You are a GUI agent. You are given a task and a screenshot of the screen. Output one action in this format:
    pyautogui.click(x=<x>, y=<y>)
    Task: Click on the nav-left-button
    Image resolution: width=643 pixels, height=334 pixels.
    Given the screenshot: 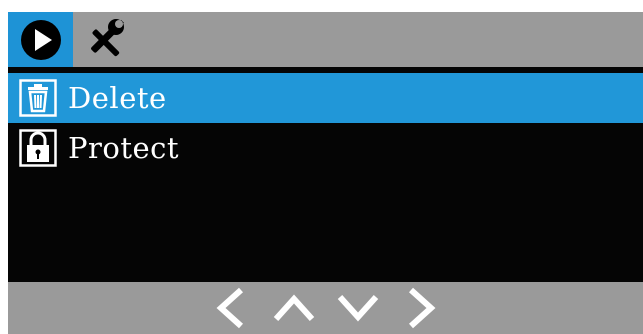 What is the action you would take?
    pyautogui.click(x=230, y=308)
    